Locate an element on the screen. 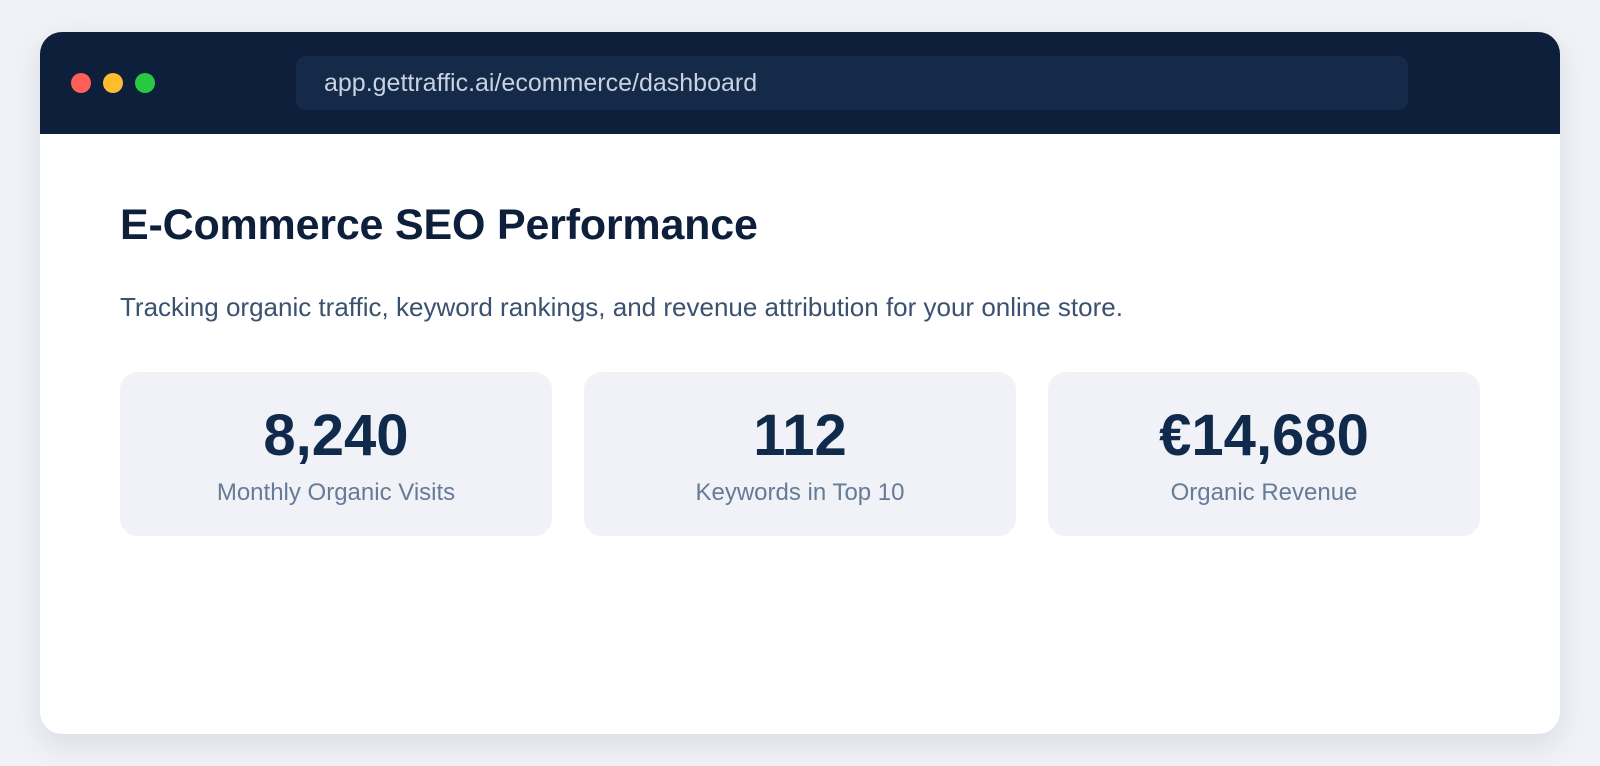 The height and width of the screenshot is (766, 1600). stat-card-top-keywords: 112 Keywords in Top 10 is located at coordinates (800, 454).